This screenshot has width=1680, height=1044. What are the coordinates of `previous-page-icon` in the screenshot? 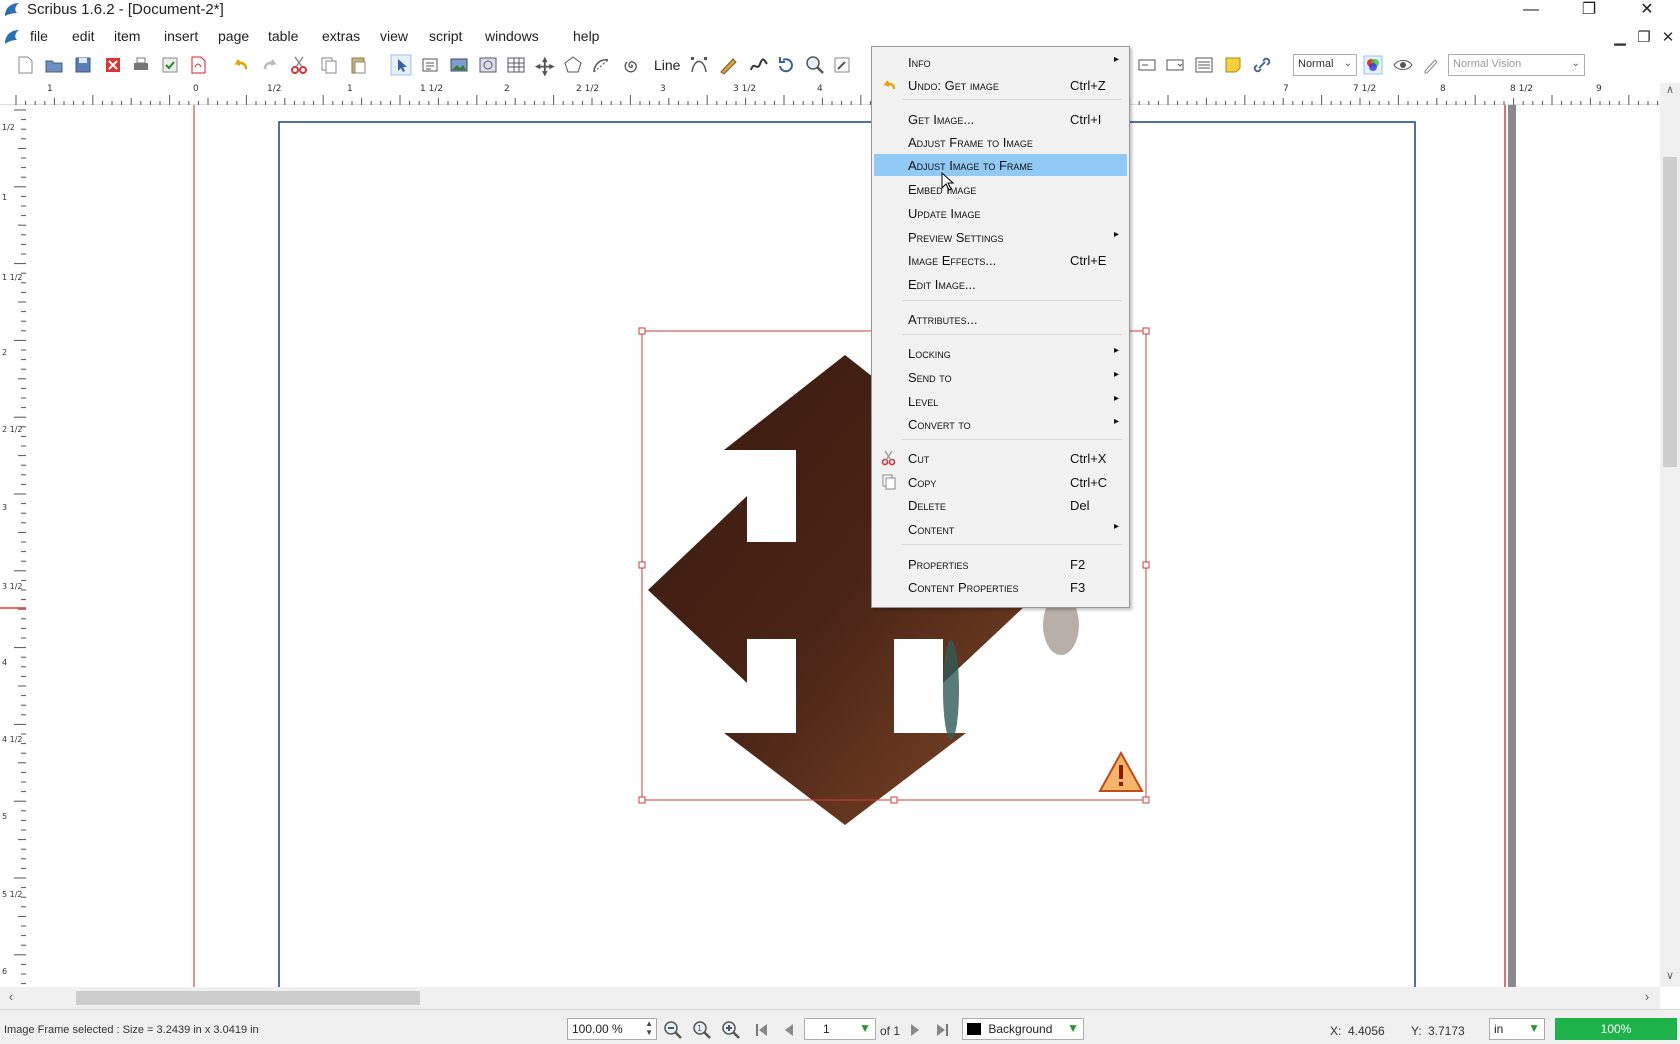 It's located at (789, 1030).